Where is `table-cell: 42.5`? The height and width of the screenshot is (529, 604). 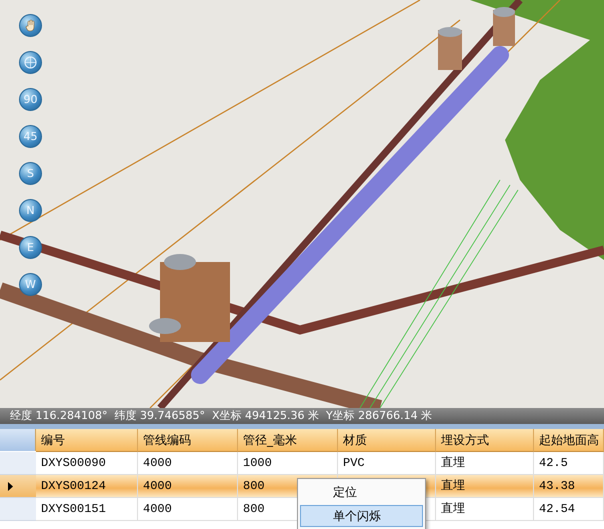 table-cell: 42.5 is located at coordinates (569, 463).